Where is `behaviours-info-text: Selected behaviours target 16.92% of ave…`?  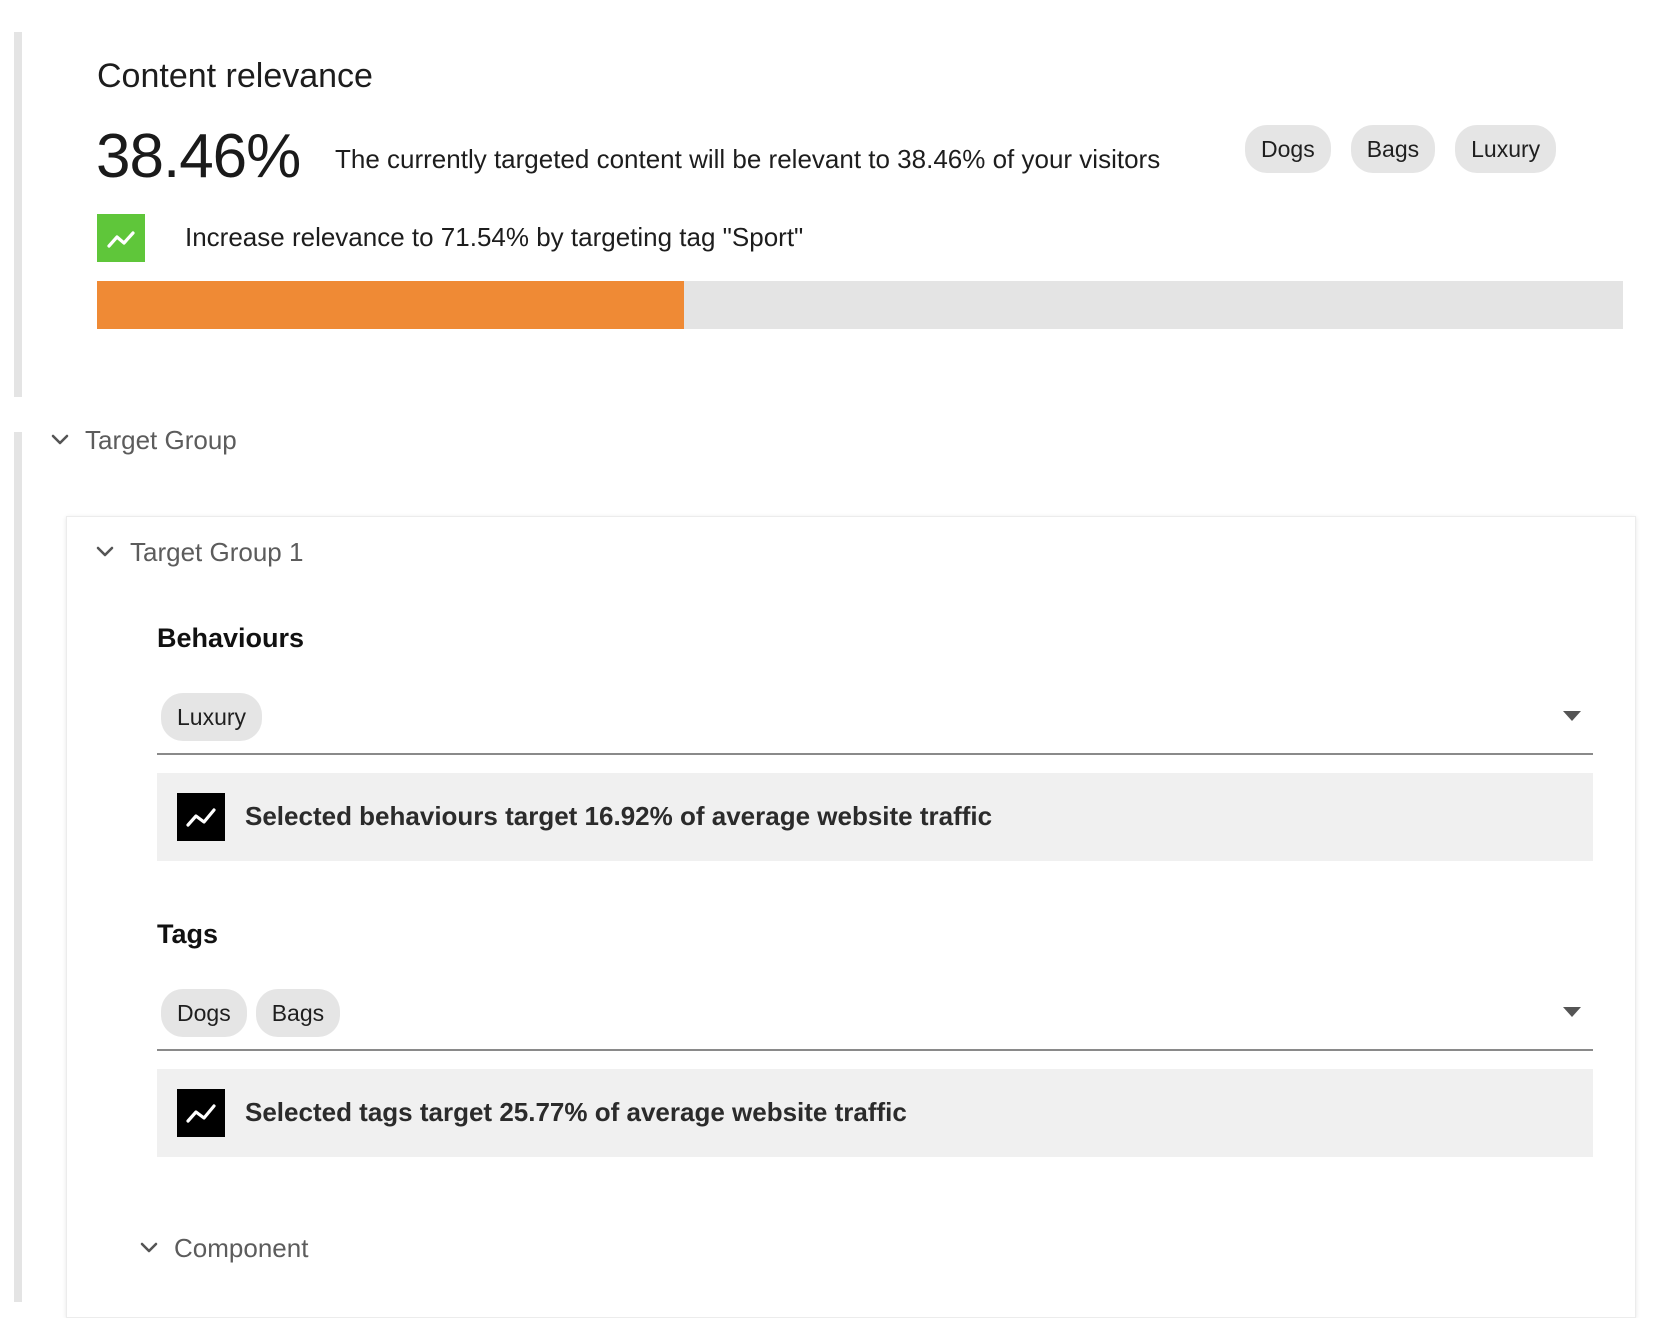
behaviours-info-text: Selected behaviours target 16.92% of ave… is located at coordinates (619, 816).